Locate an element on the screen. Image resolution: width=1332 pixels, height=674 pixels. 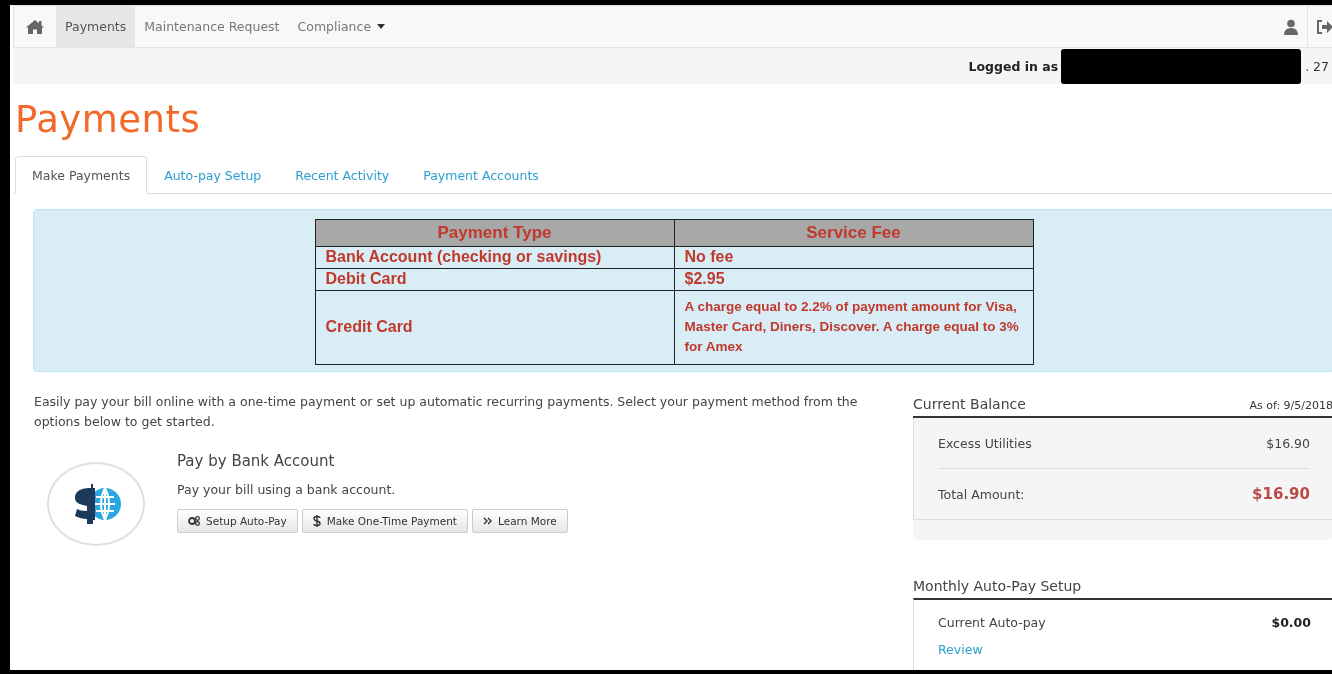
gears-icon is located at coordinates (194, 521).